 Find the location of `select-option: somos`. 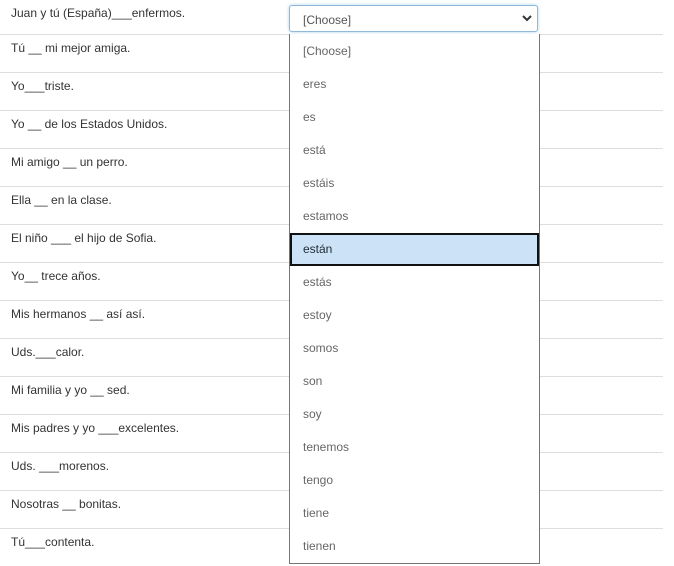

select-option: somos is located at coordinates (414, 348).